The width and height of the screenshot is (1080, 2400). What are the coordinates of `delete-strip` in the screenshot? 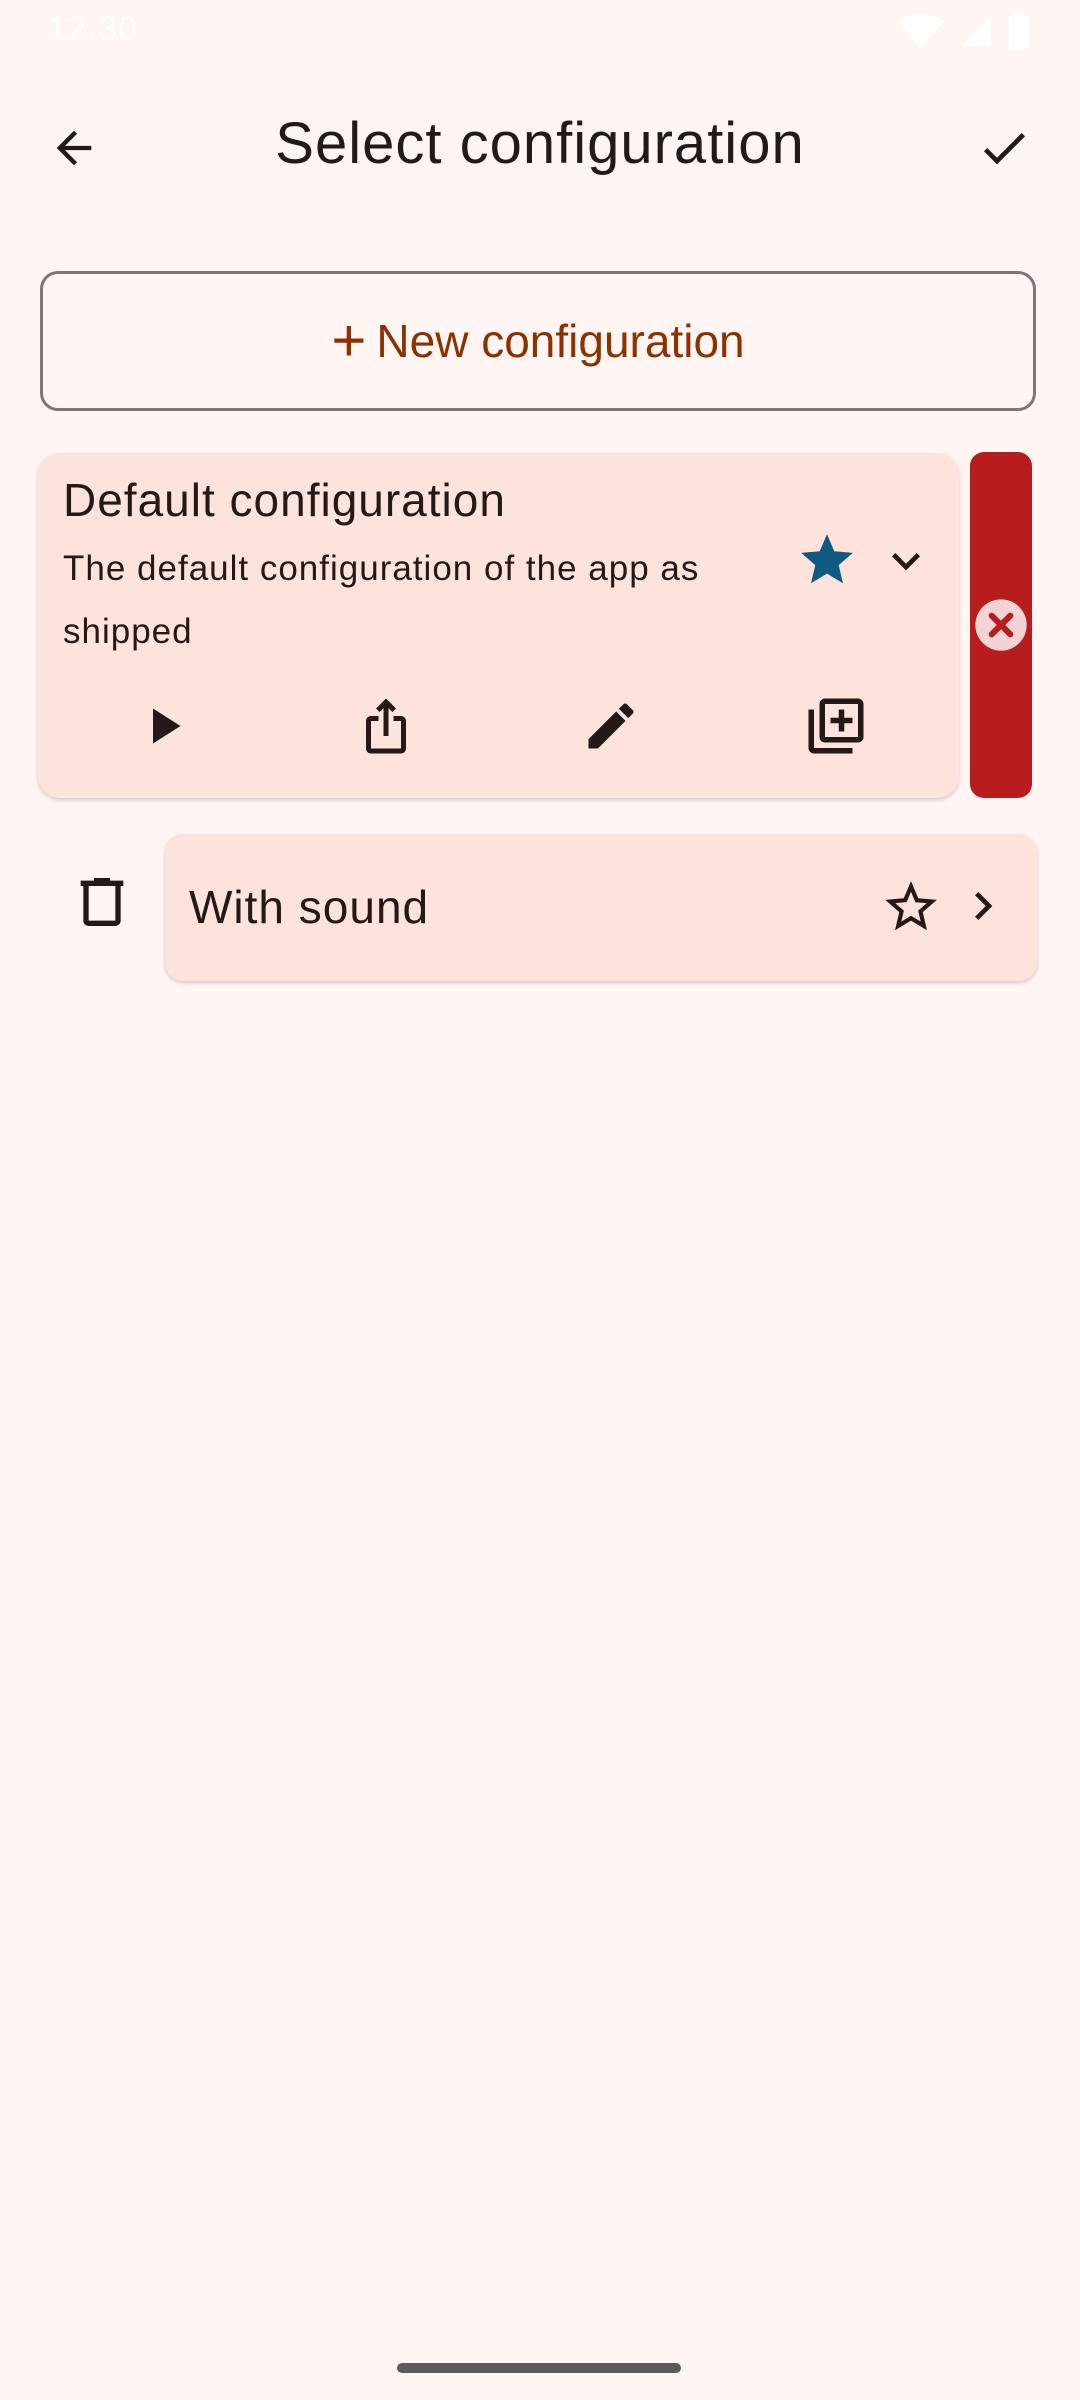 It's located at (1001, 625).